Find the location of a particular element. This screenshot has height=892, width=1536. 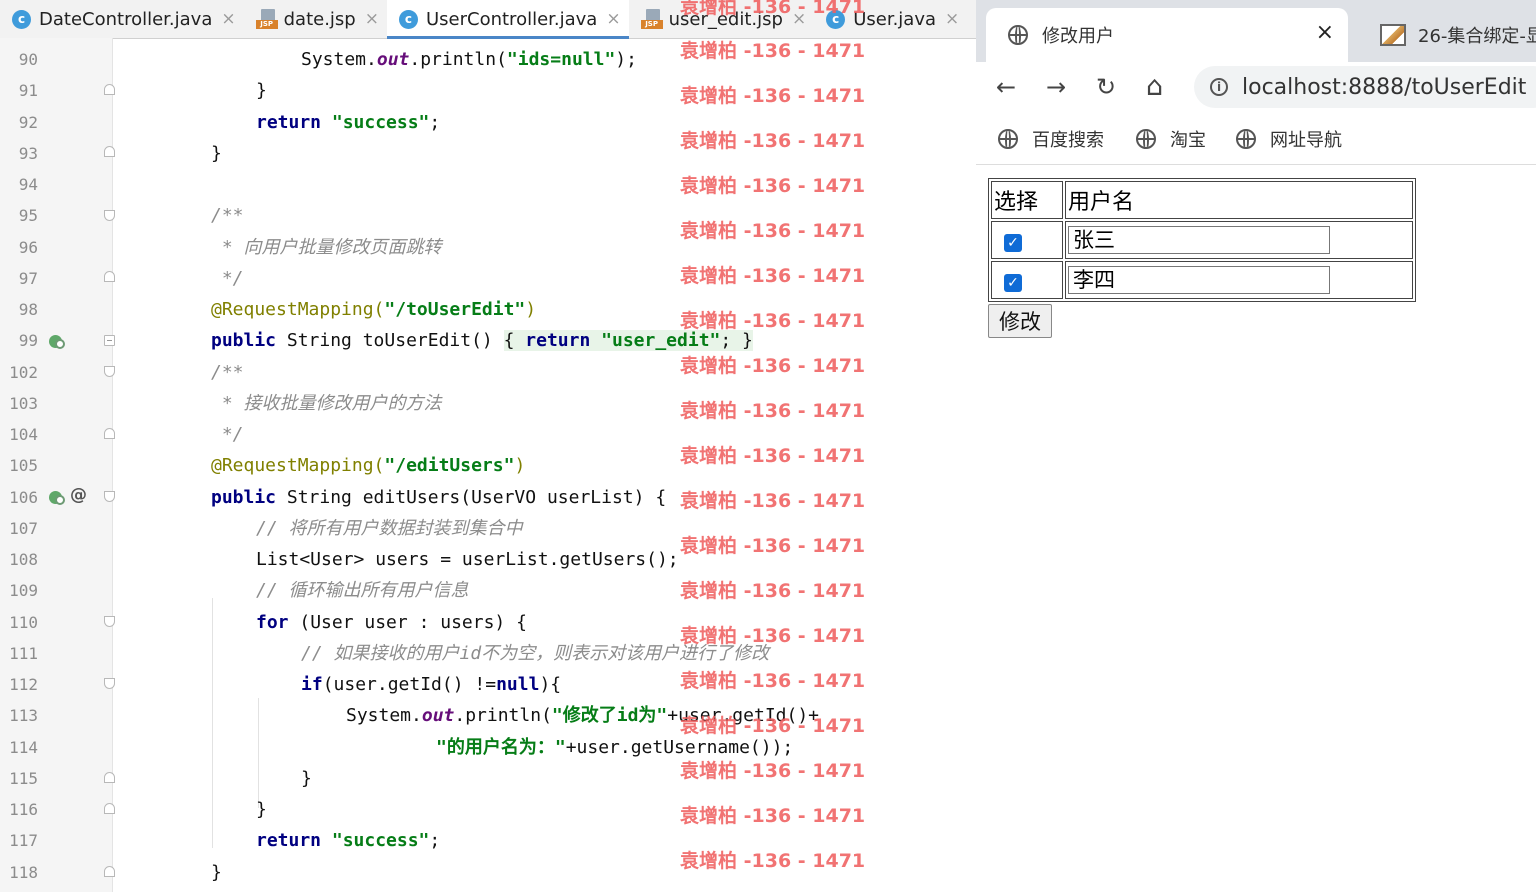

override-at-icon: @ is located at coordinates (78, 495).